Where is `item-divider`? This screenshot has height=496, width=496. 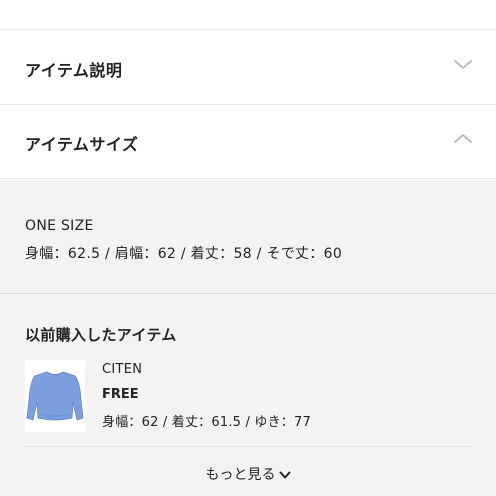
item-divider is located at coordinates (248, 446).